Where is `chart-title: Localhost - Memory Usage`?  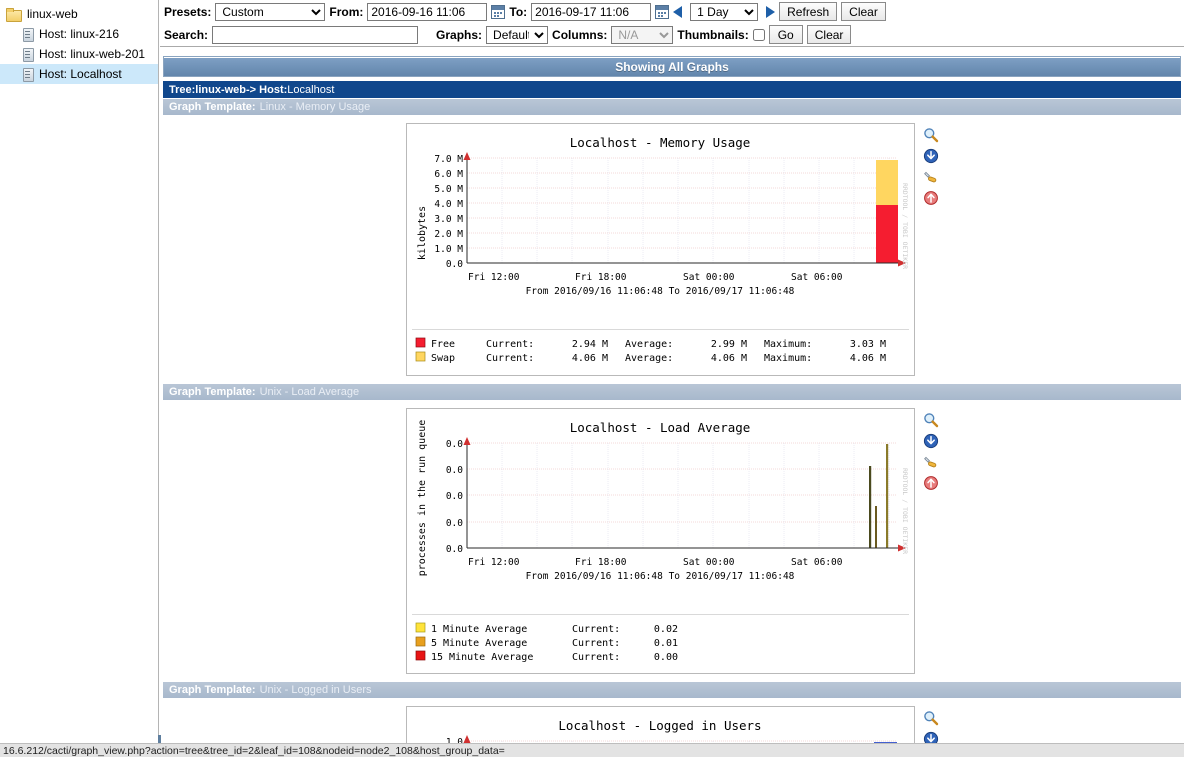
chart-title: Localhost - Memory Usage is located at coordinates (659, 142).